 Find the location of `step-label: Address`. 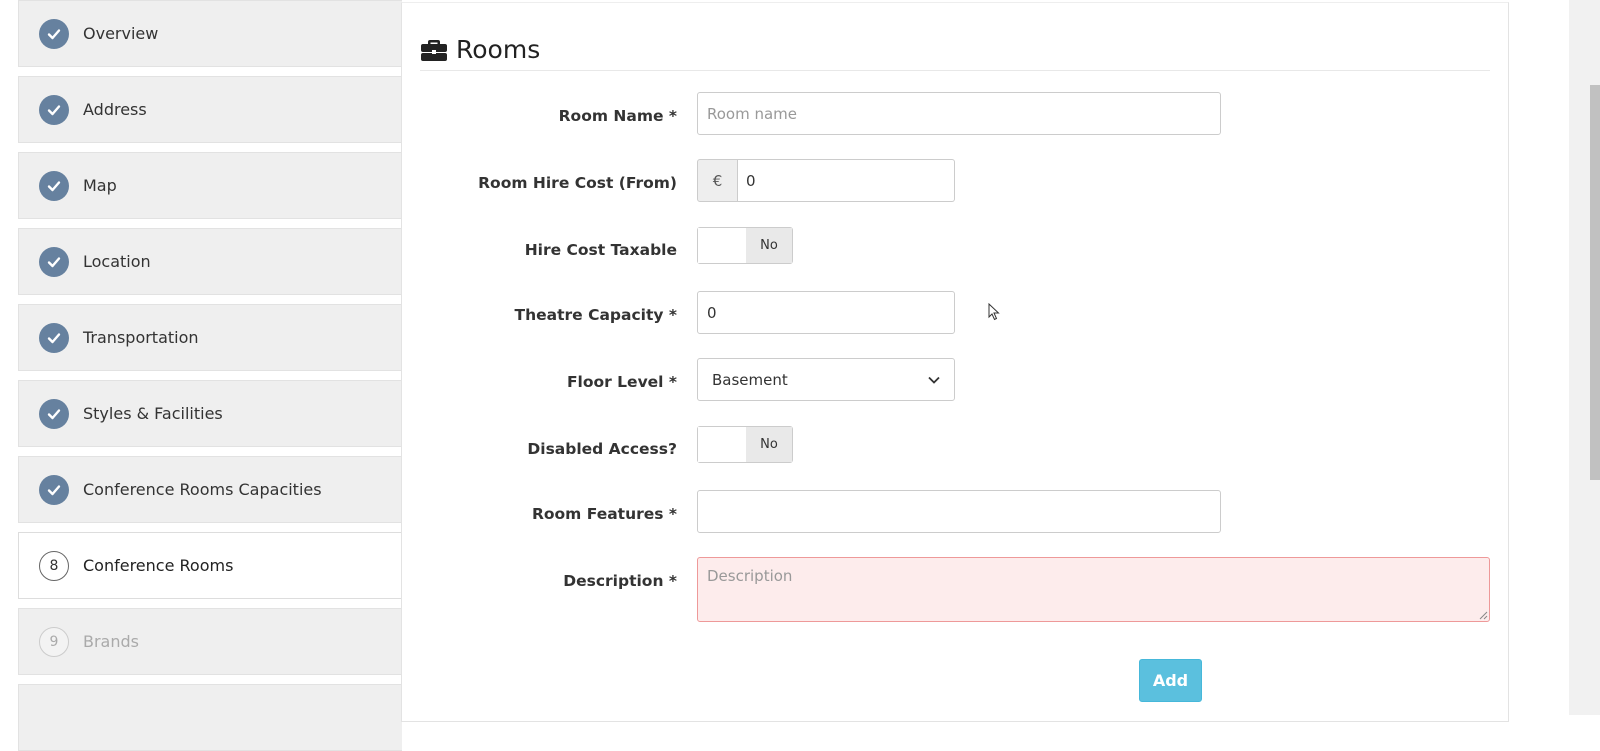

step-label: Address is located at coordinates (115, 109).